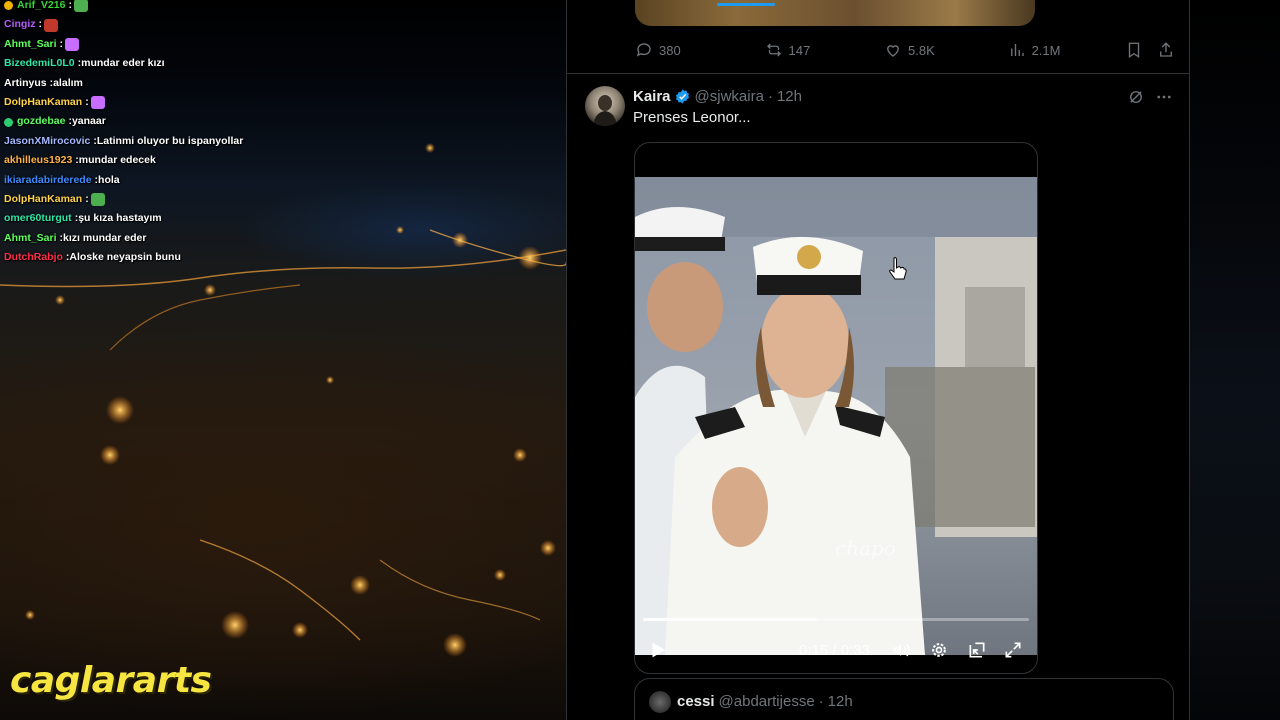 This screenshot has width=1280, height=720. What do you see at coordinates (120, 218) in the screenshot?
I see `chat-text: şu kıza hastayım` at bounding box center [120, 218].